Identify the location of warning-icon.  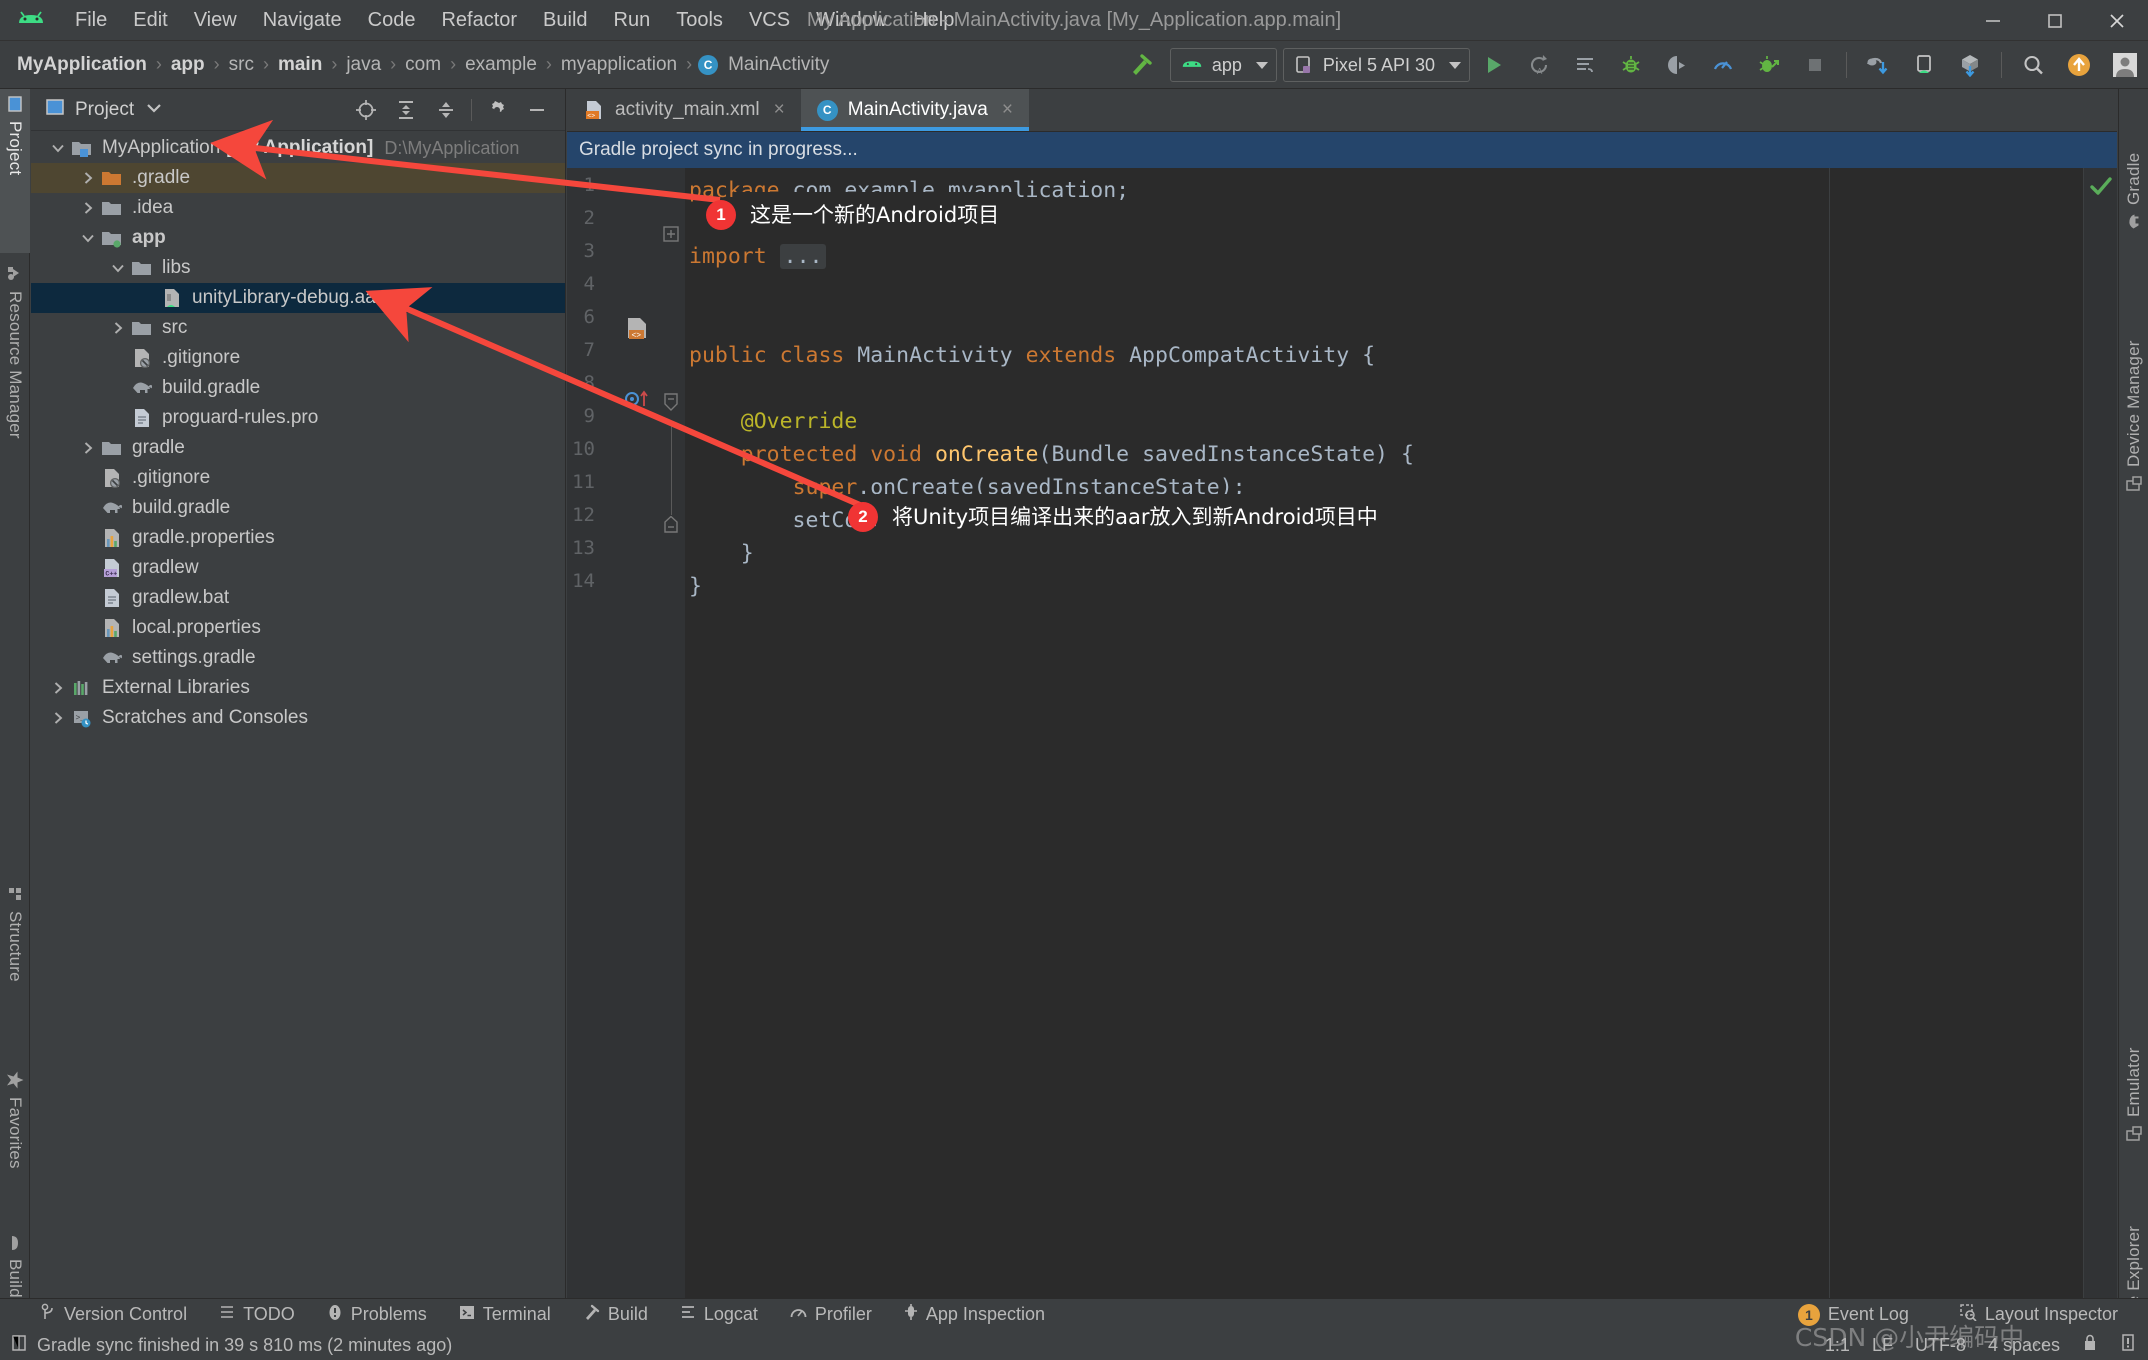
(2128, 1345).